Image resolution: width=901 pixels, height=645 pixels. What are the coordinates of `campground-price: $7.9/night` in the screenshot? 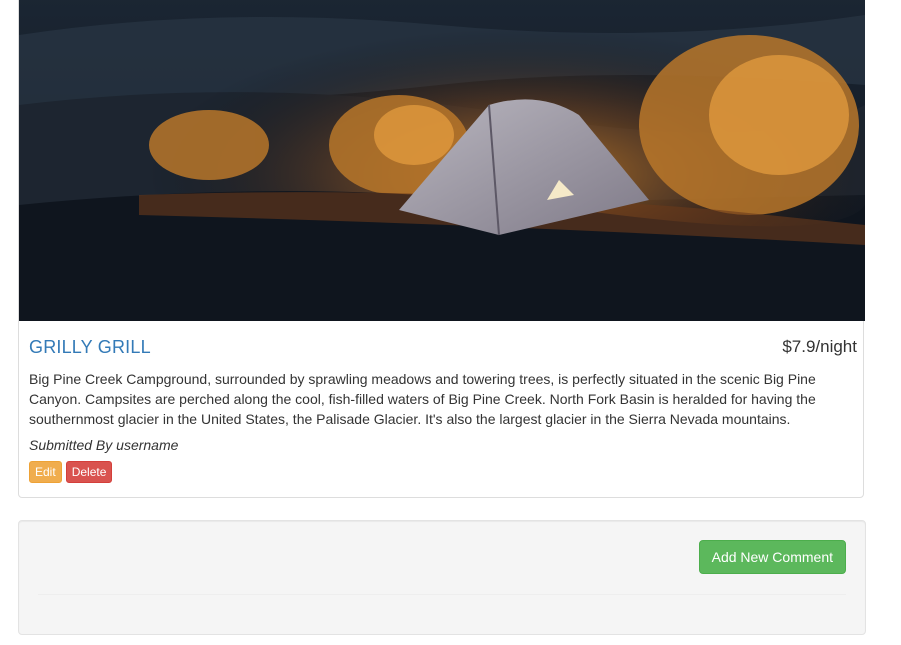 It's located at (819, 346).